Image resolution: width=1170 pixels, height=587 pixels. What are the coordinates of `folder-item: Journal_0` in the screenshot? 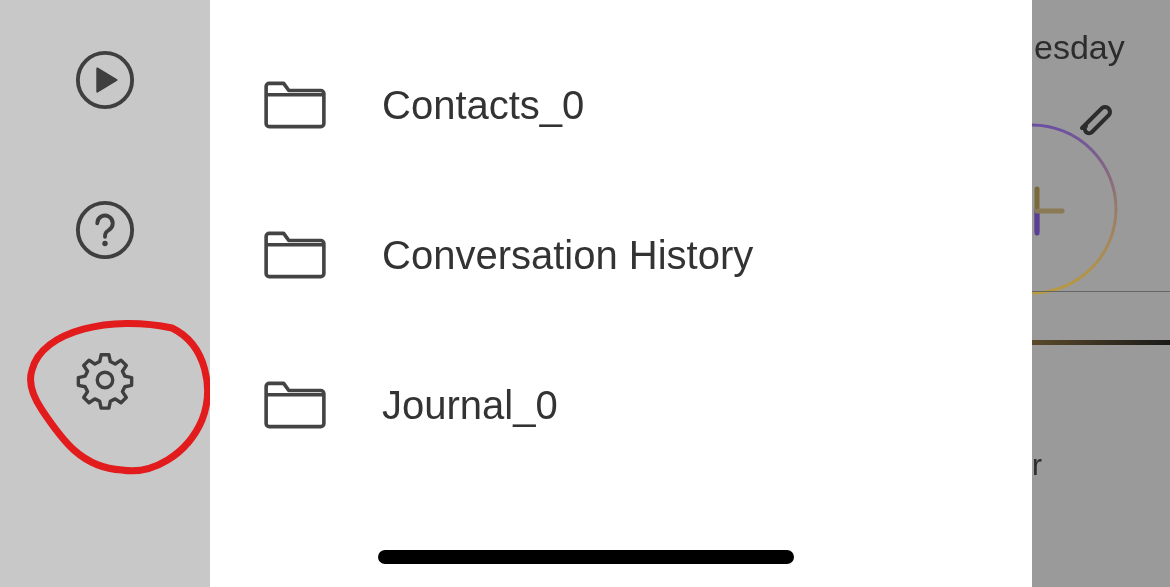 It's located at (482, 405).